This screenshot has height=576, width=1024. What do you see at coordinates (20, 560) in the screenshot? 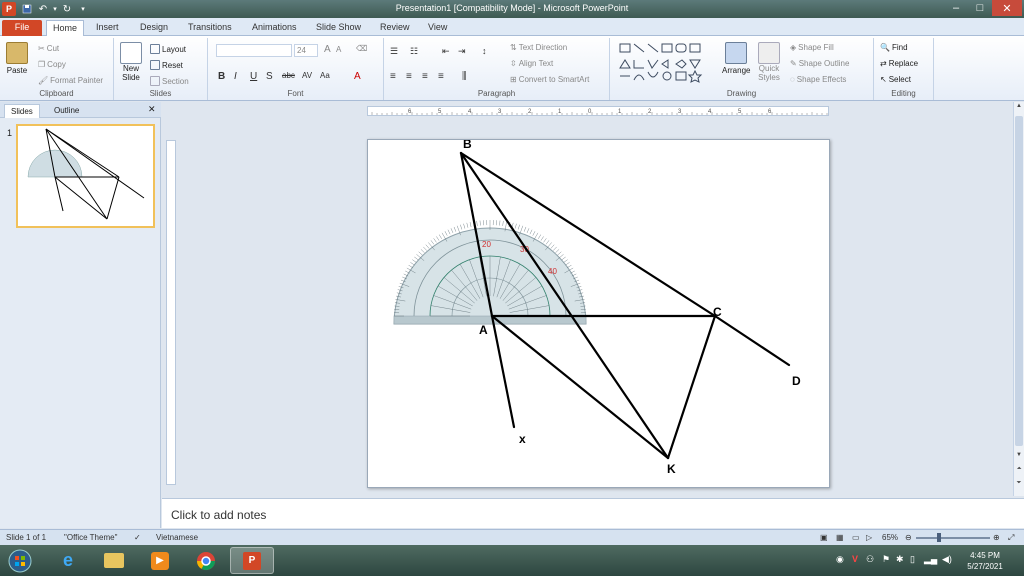
I see `start-button` at bounding box center [20, 560].